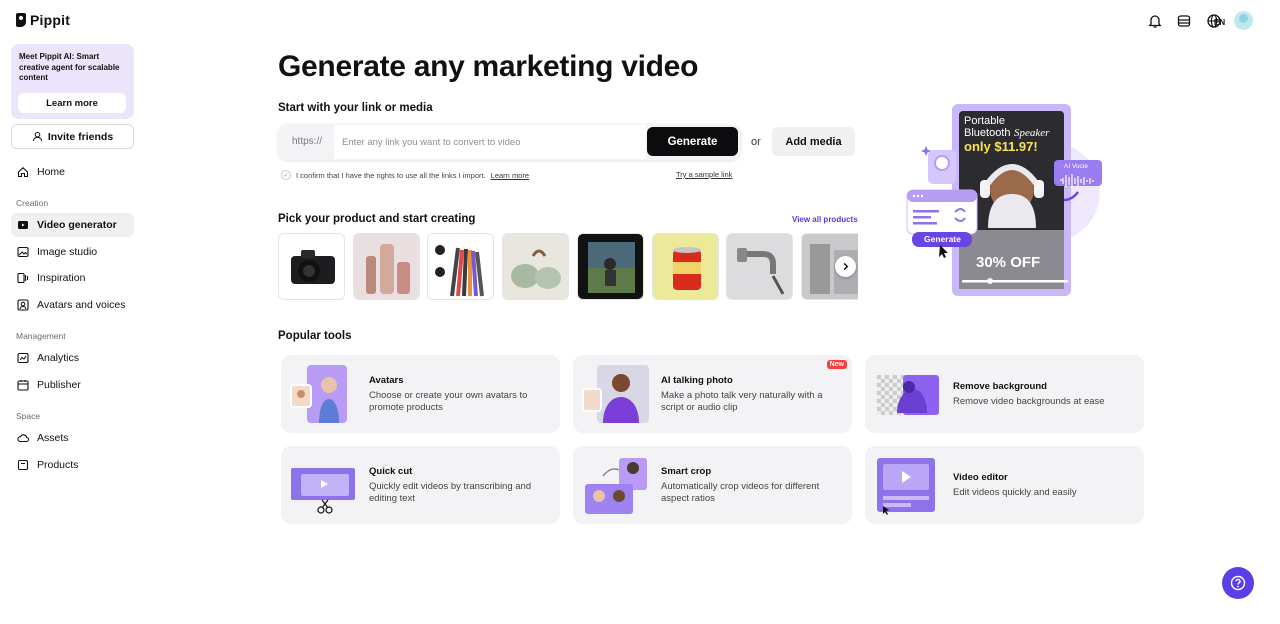 The height and width of the screenshot is (624, 1280). What do you see at coordinates (488, 66) in the screenshot?
I see `page-title: Generate any marketing video` at bounding box center [488, 66].